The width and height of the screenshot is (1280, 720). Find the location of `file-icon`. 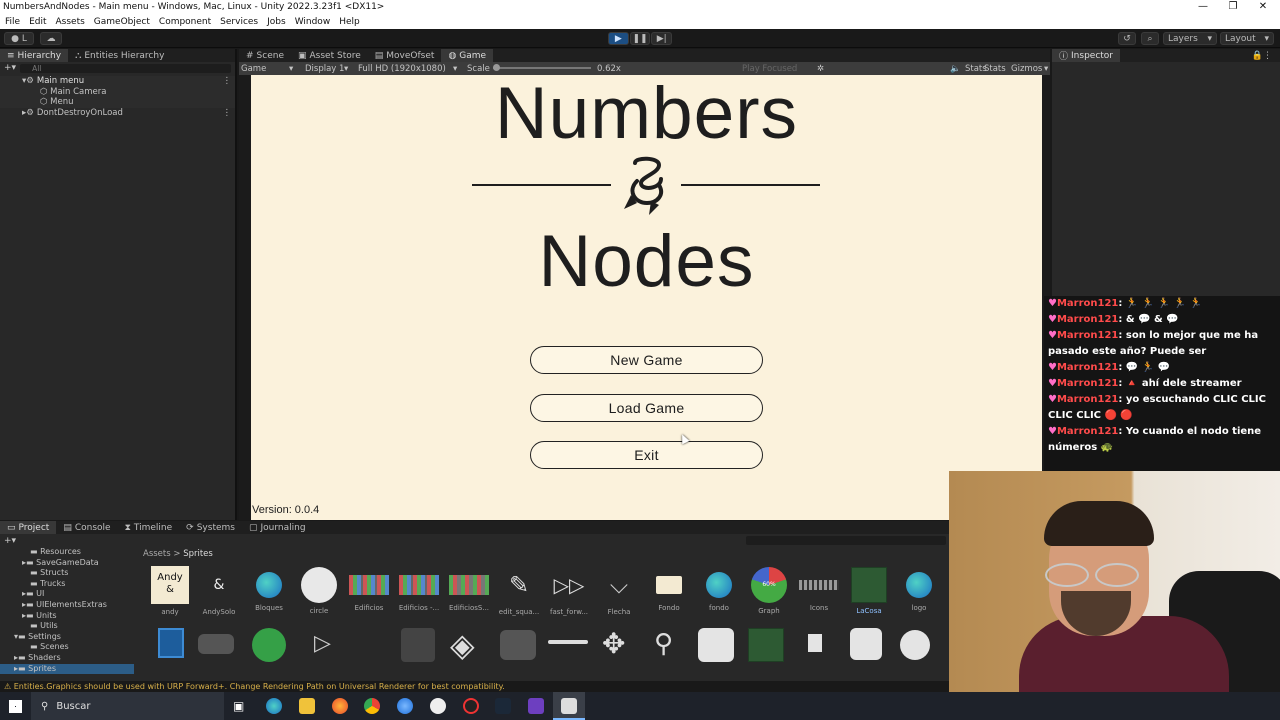

file-icon is located at coordinates (815, 643).